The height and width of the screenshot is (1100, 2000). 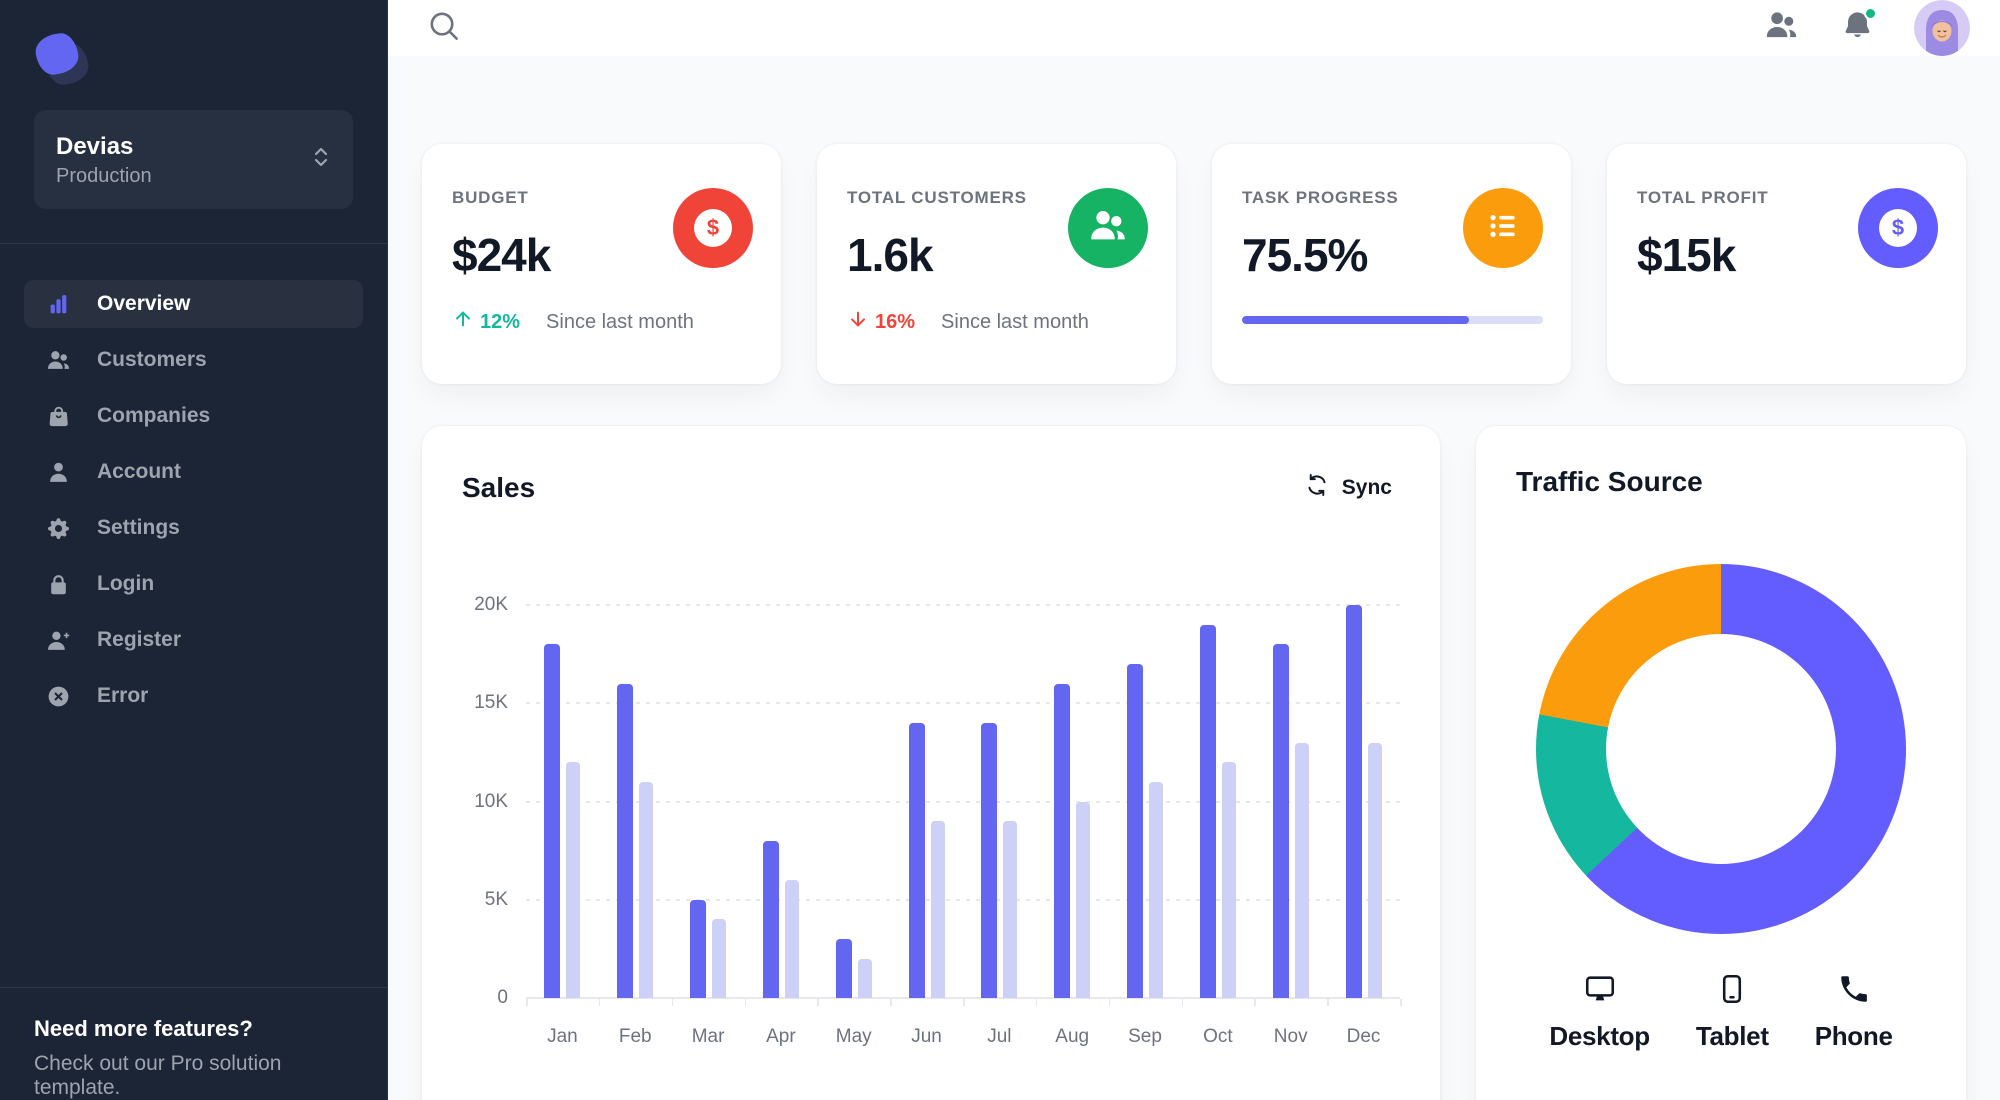 What do you see at coordinates (1366, 487) in the screenshot?
I see `sync-label: Sync` at bounding box center [1366, 487].